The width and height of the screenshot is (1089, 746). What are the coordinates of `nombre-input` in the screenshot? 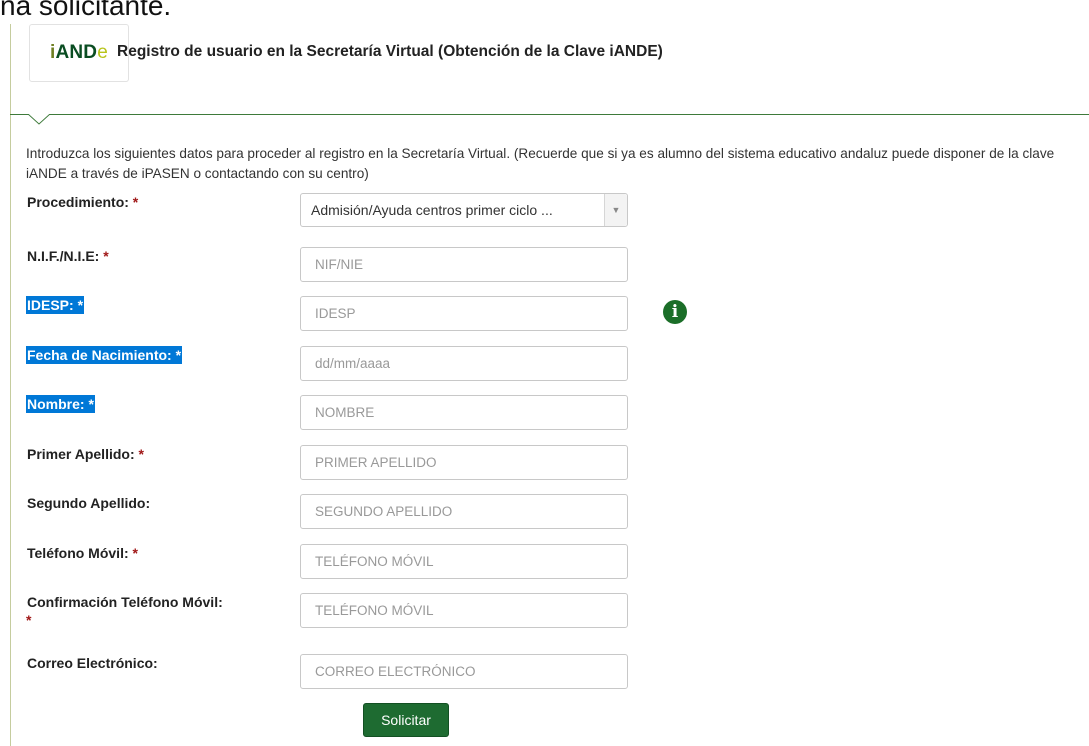 It's located at (464, 412).